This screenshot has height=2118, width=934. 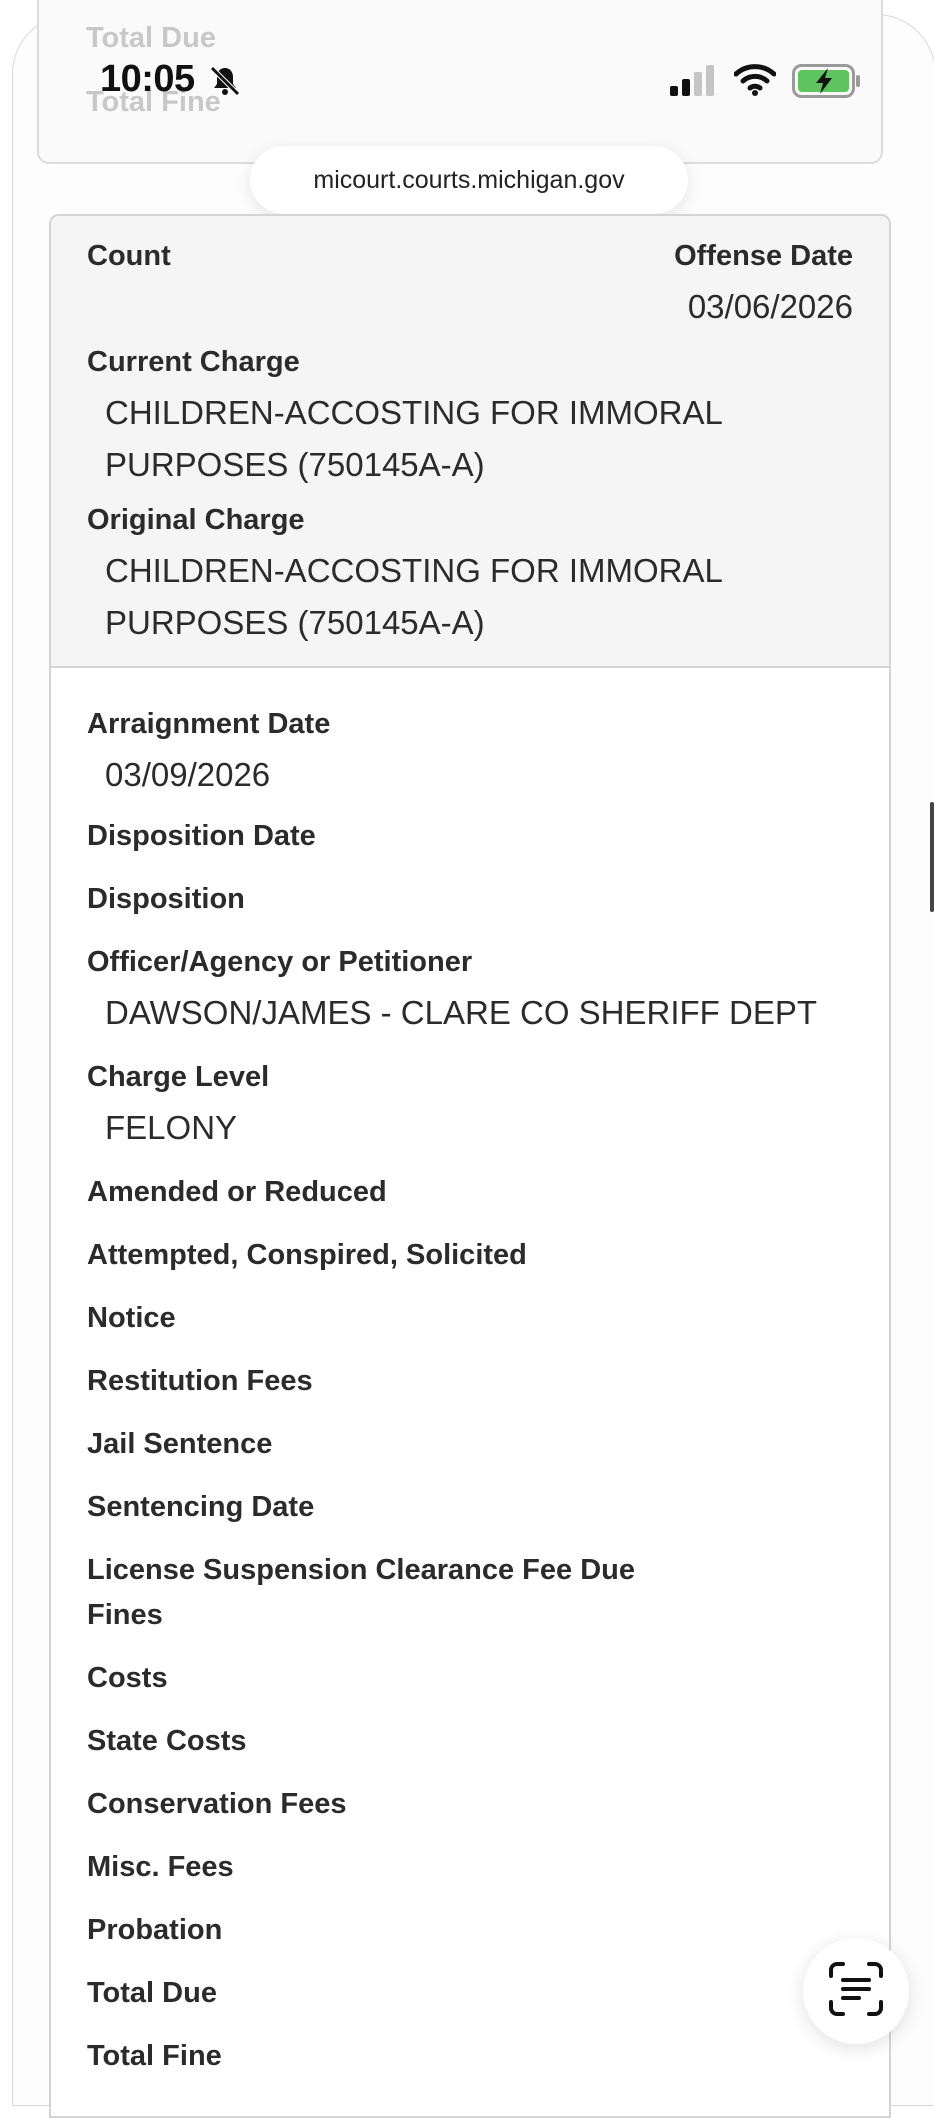 I want to click on probation-label: Probation, so click(x=155, y=1930).